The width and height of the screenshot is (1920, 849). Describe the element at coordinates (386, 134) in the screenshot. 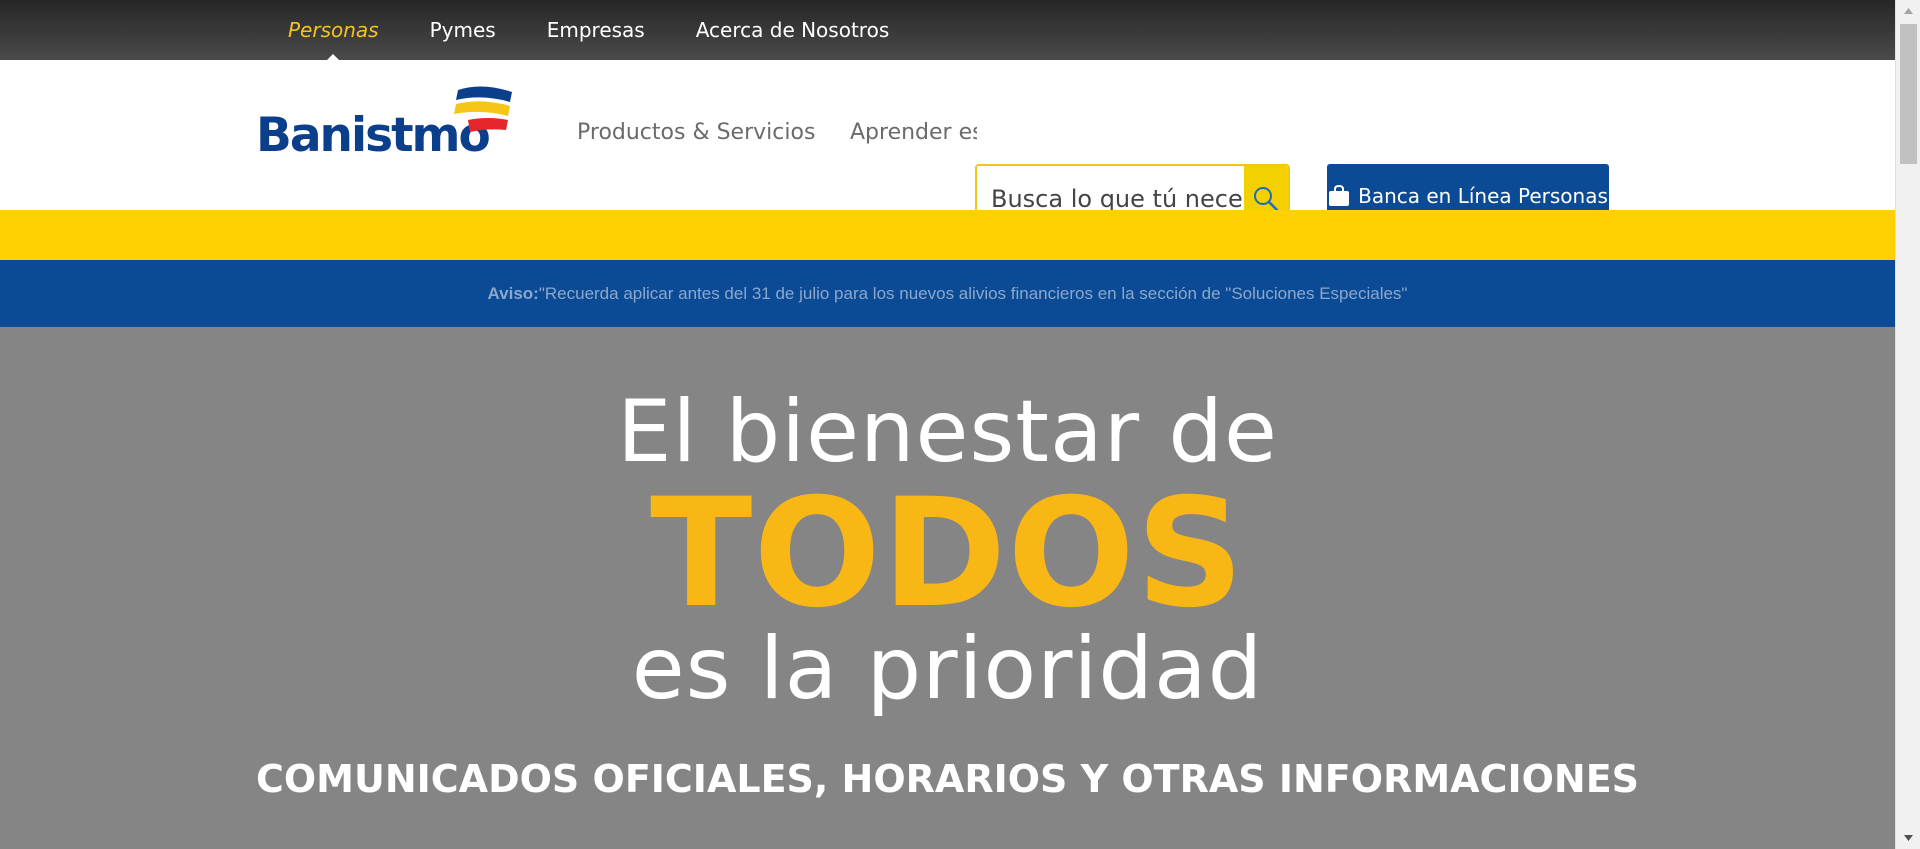

I see `banistmo-logo: Banistmo` at that location.